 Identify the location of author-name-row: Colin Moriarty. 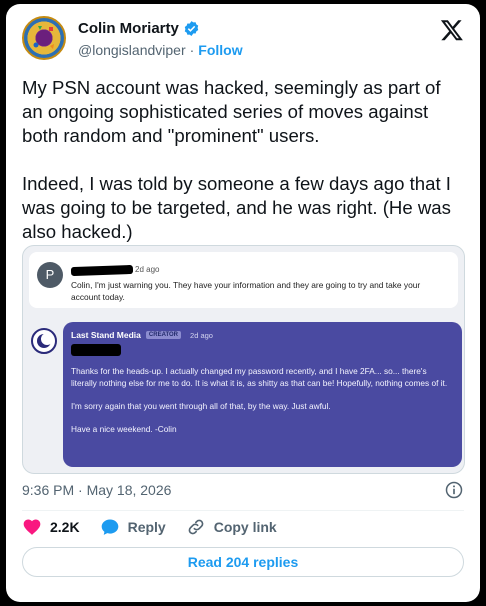
(139, 28).